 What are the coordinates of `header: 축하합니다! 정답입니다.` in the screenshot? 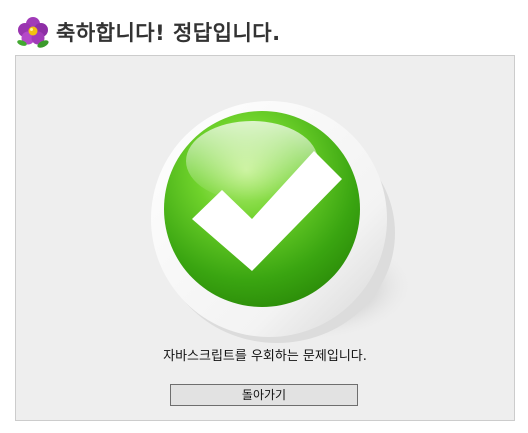 It's located at (148, 32).